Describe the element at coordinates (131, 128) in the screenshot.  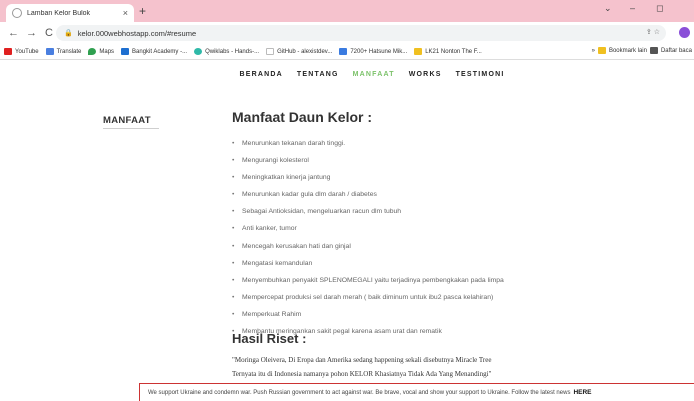
I see `section-underline` at that location.